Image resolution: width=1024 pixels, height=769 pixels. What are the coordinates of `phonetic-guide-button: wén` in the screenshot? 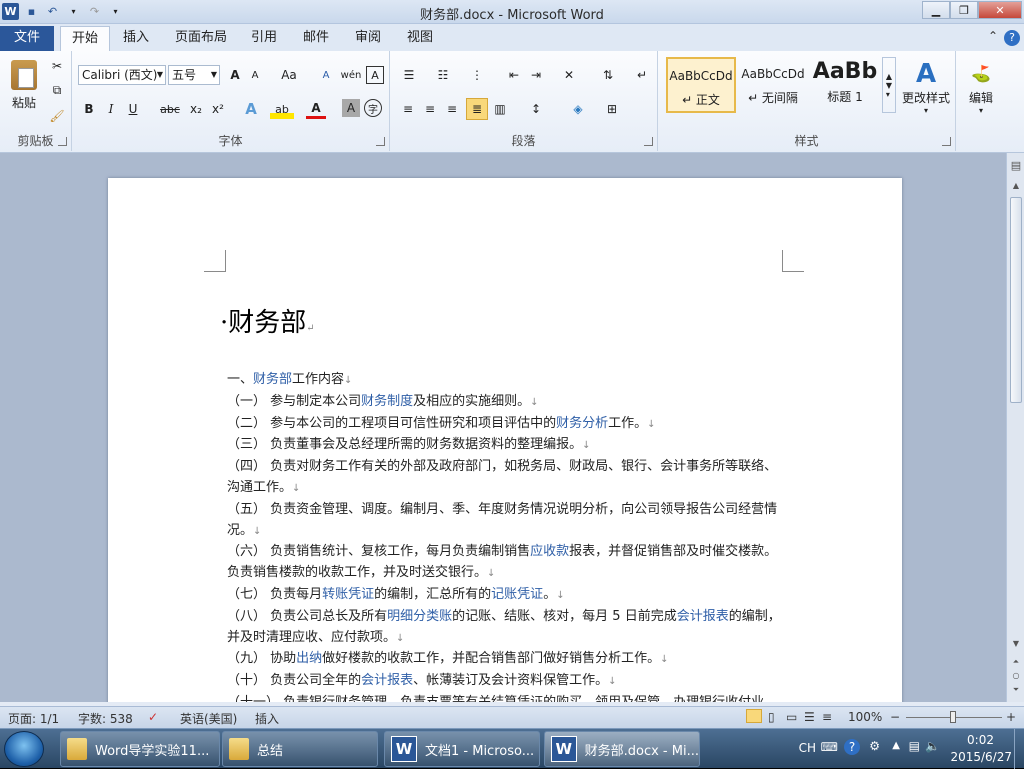 It's located at (351, 75).